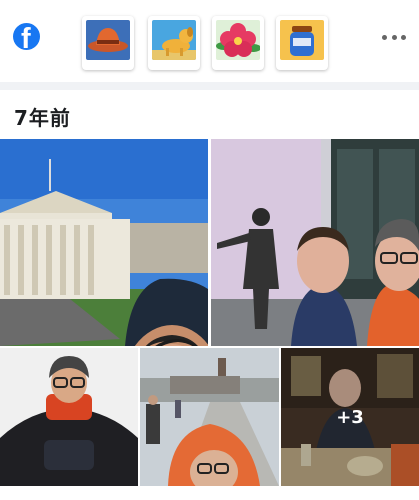  What do you see at coordinates (174, 40) in the screenshot?
I see `dog-icon` at bounding box center [174, 40].